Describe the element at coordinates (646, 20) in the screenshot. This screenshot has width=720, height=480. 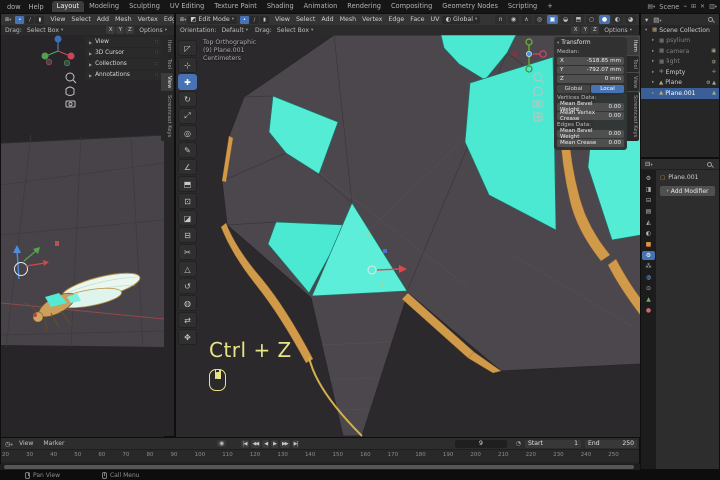
I see `outliner-filter-icon: ▾` at that location.